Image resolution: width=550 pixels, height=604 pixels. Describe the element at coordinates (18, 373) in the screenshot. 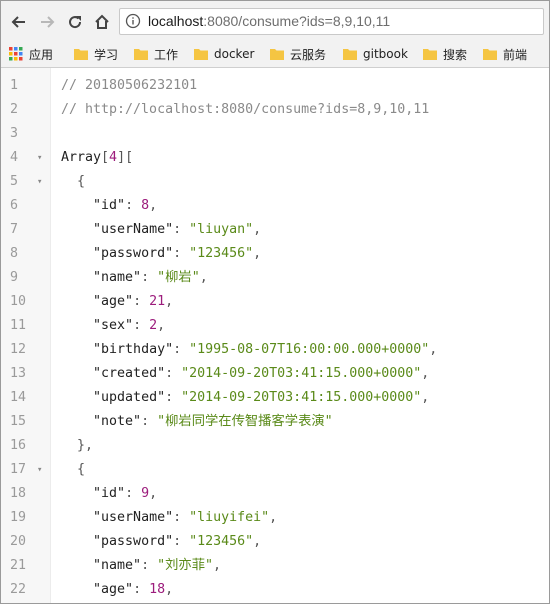

I see `line-number: 13` at that location.